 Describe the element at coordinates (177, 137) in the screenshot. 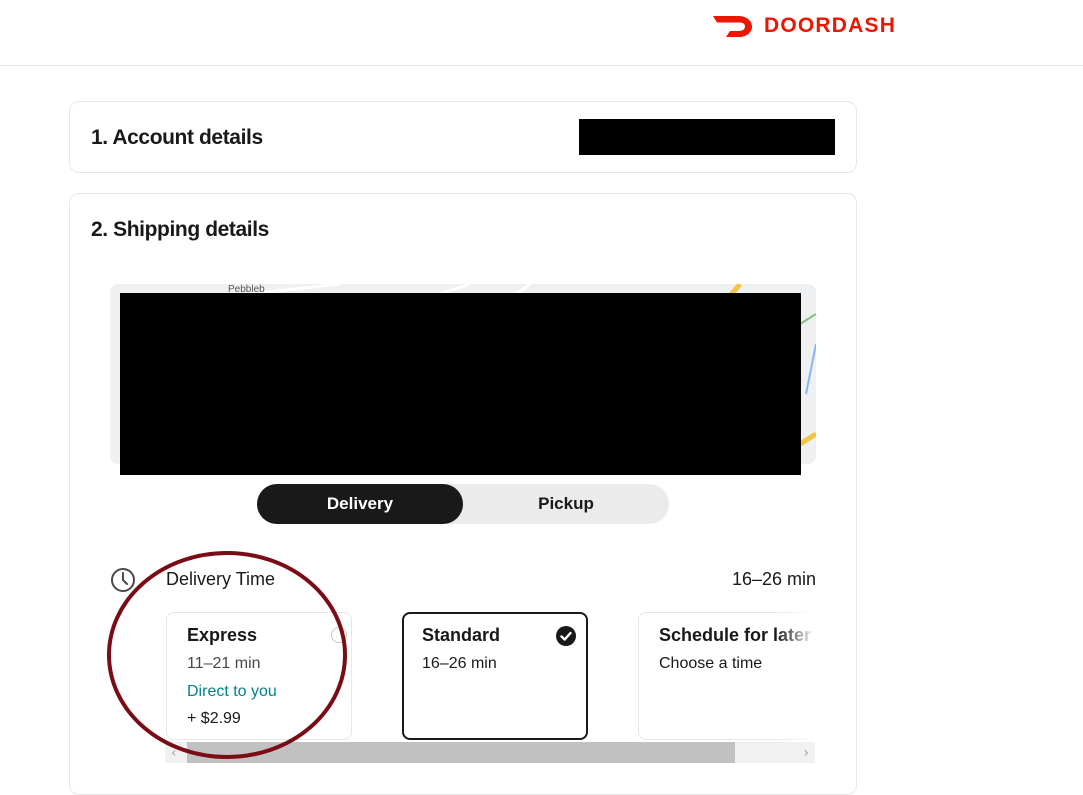

I see `account-details-title: 1. Account details` at that location.